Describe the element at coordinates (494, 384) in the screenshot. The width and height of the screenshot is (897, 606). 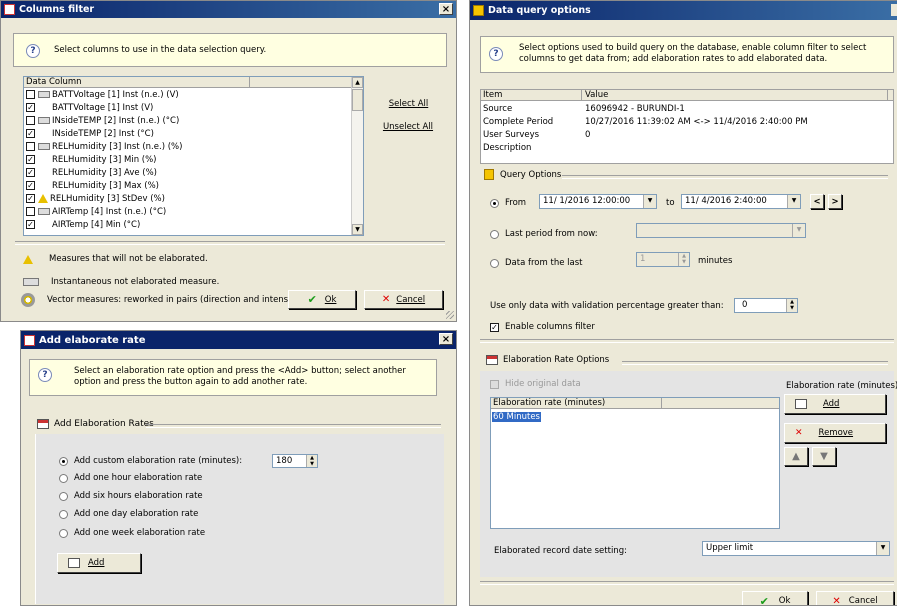
I see `hide-original-checkbox` at that location.